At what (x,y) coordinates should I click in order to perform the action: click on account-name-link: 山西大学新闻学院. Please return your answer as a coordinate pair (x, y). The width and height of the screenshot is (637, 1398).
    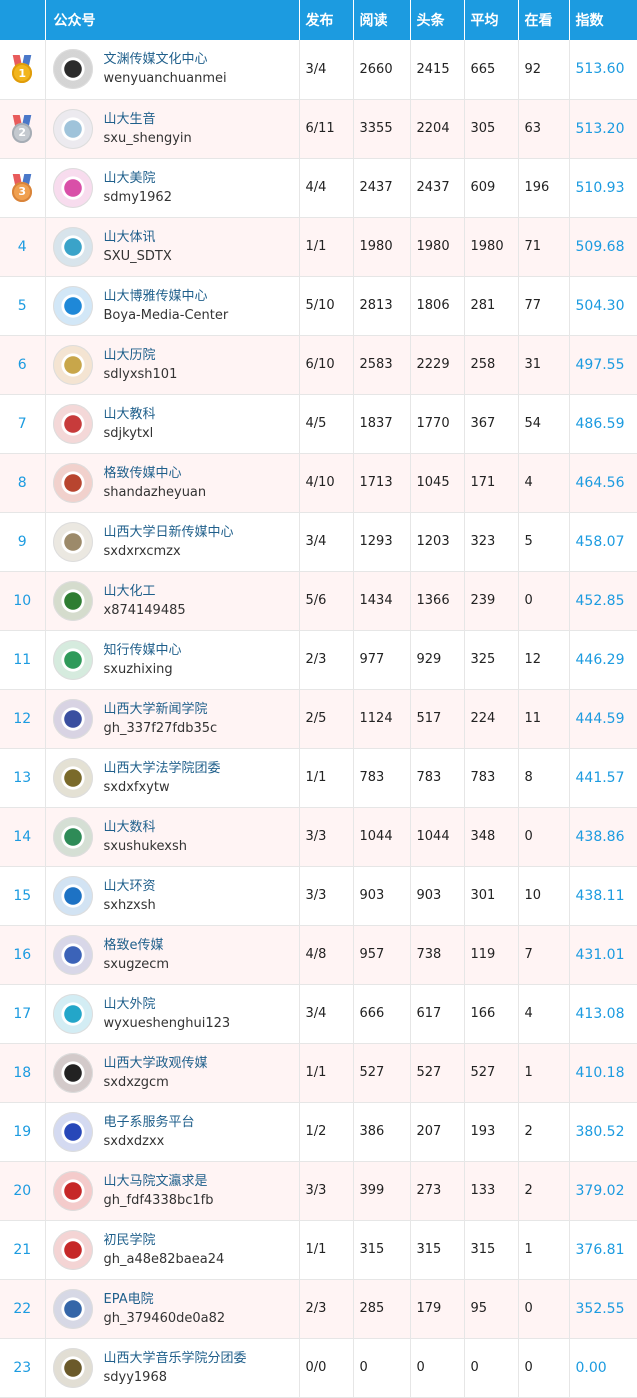
    Looking at the image, I should click on (161, 709).